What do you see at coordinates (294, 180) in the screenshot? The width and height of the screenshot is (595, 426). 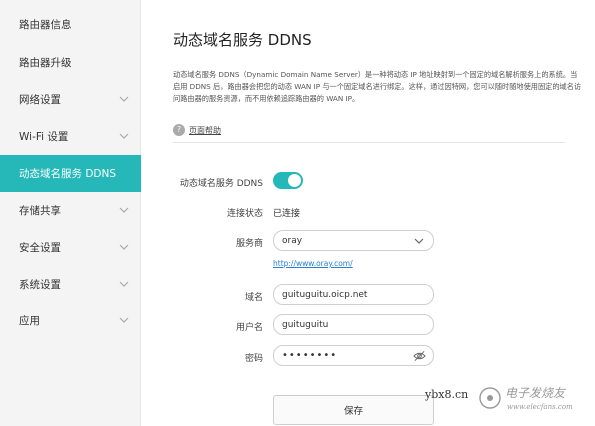 I see `toggle-knob` at bounding box center [294, 180].